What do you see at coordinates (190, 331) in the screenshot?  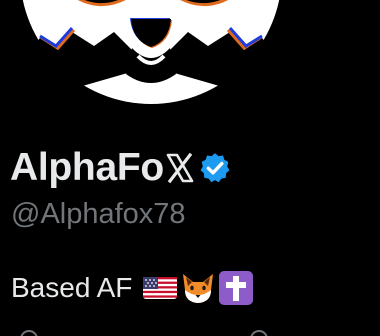 I see `profile-meta-row` at bounding box center [190, 331].